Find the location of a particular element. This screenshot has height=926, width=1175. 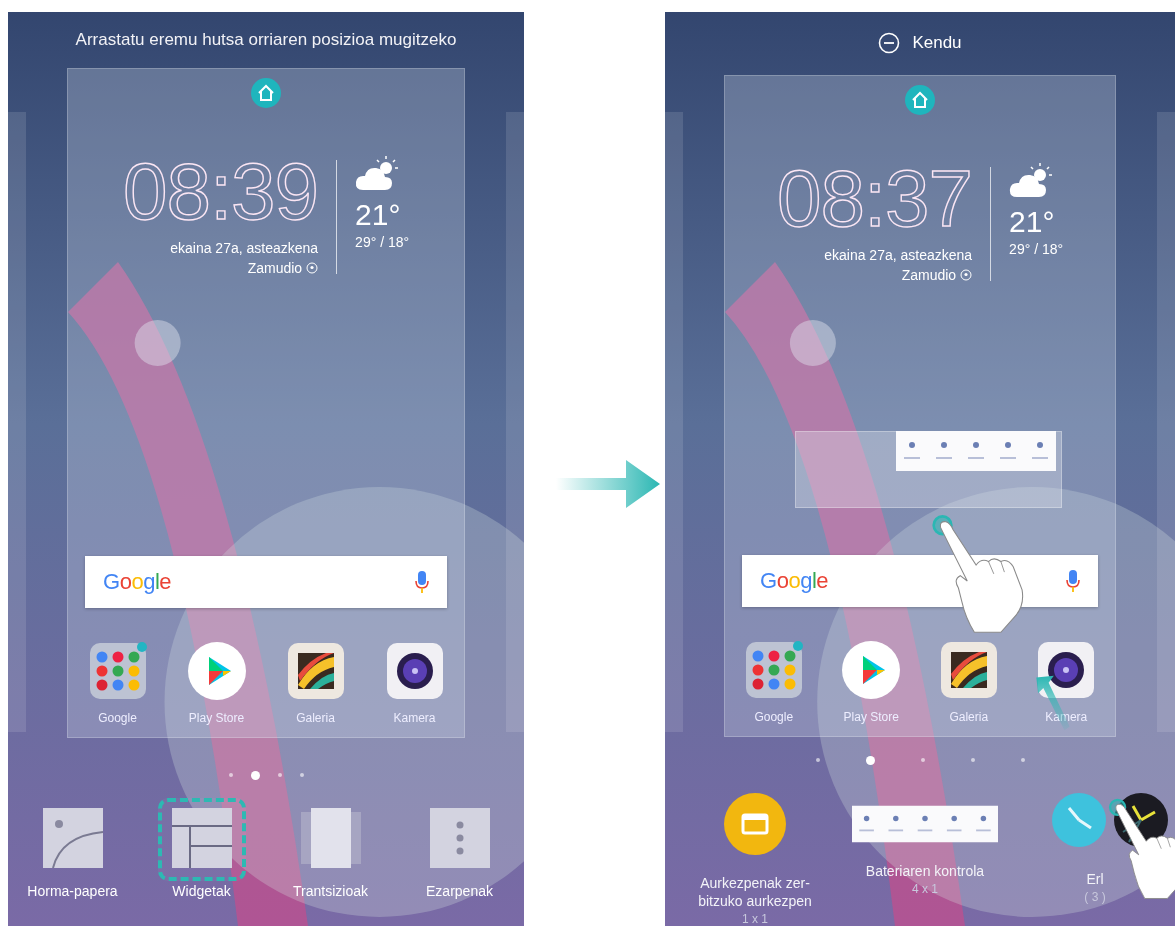

widget-size: 4 x 1 is located at coordinates (925, 889).